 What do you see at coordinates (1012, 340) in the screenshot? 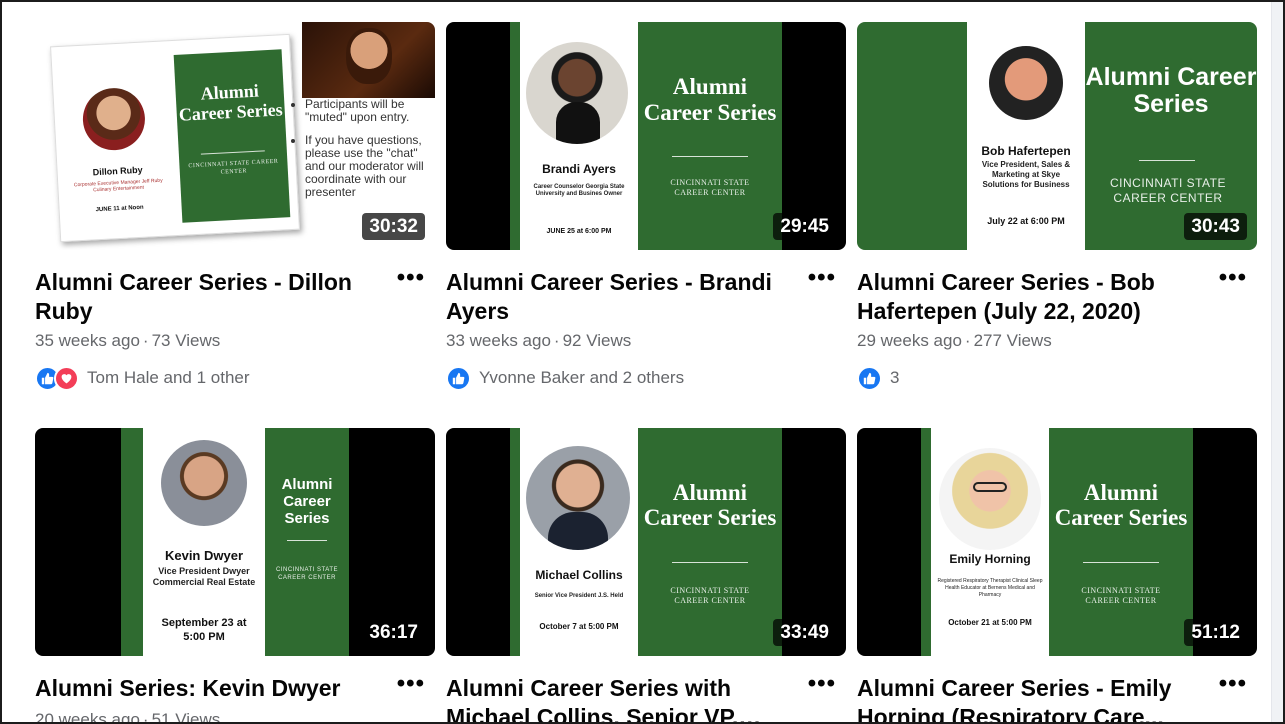
I see `video-views: 277 Views` at bounding box center [1012, 340].